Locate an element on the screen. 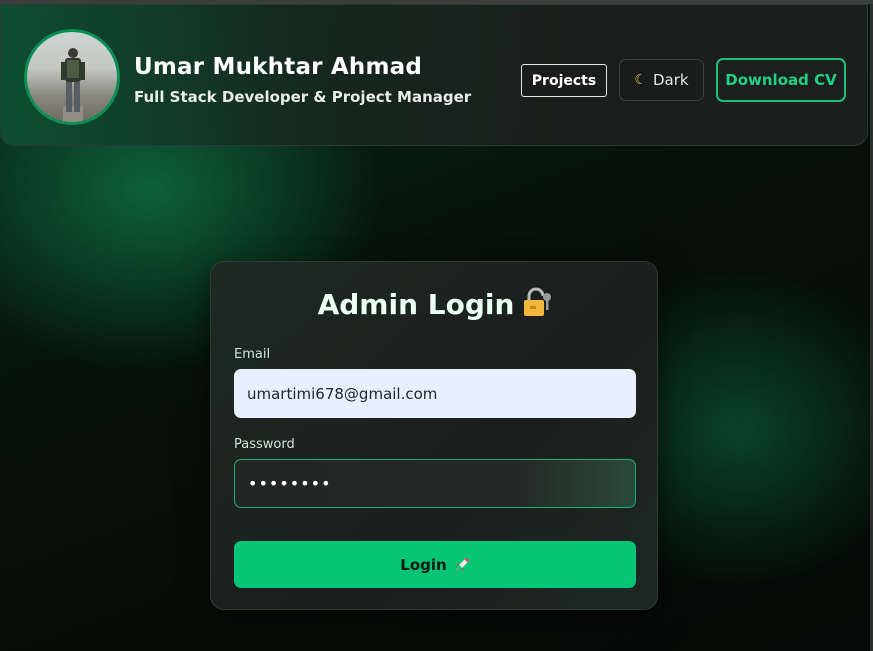  projects-button: Projects is located at coordinates (564, 80).